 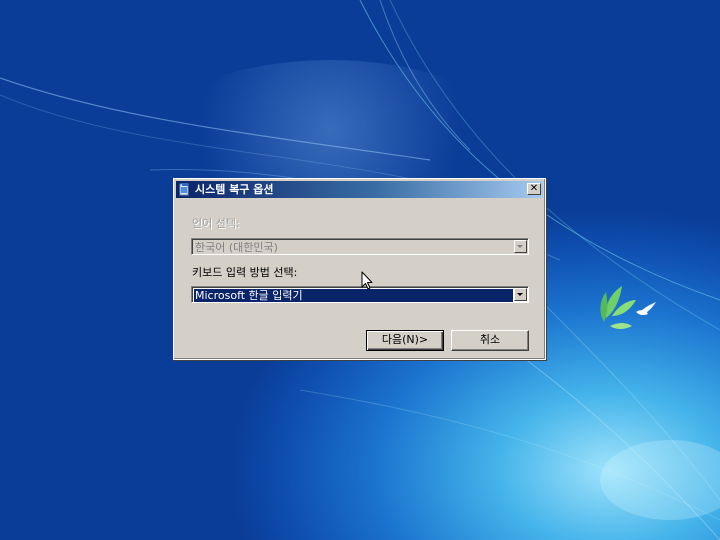 What do you see at coordinates (184, 189) in the screenshot?
I see `window-icon` at bounding box center [184, 189].